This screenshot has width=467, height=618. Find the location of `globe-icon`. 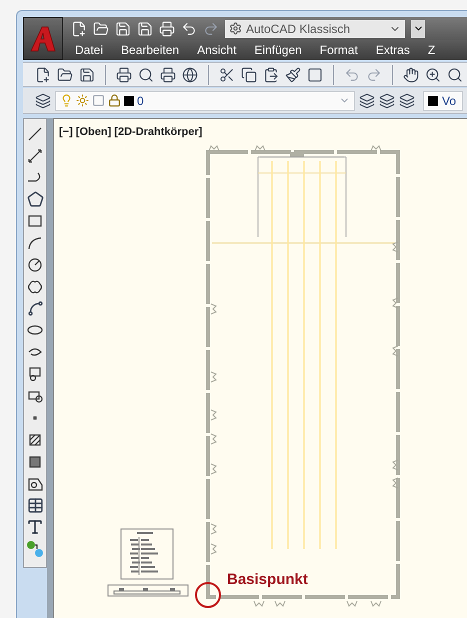

globe-icon is located at coordinates (190, 74).